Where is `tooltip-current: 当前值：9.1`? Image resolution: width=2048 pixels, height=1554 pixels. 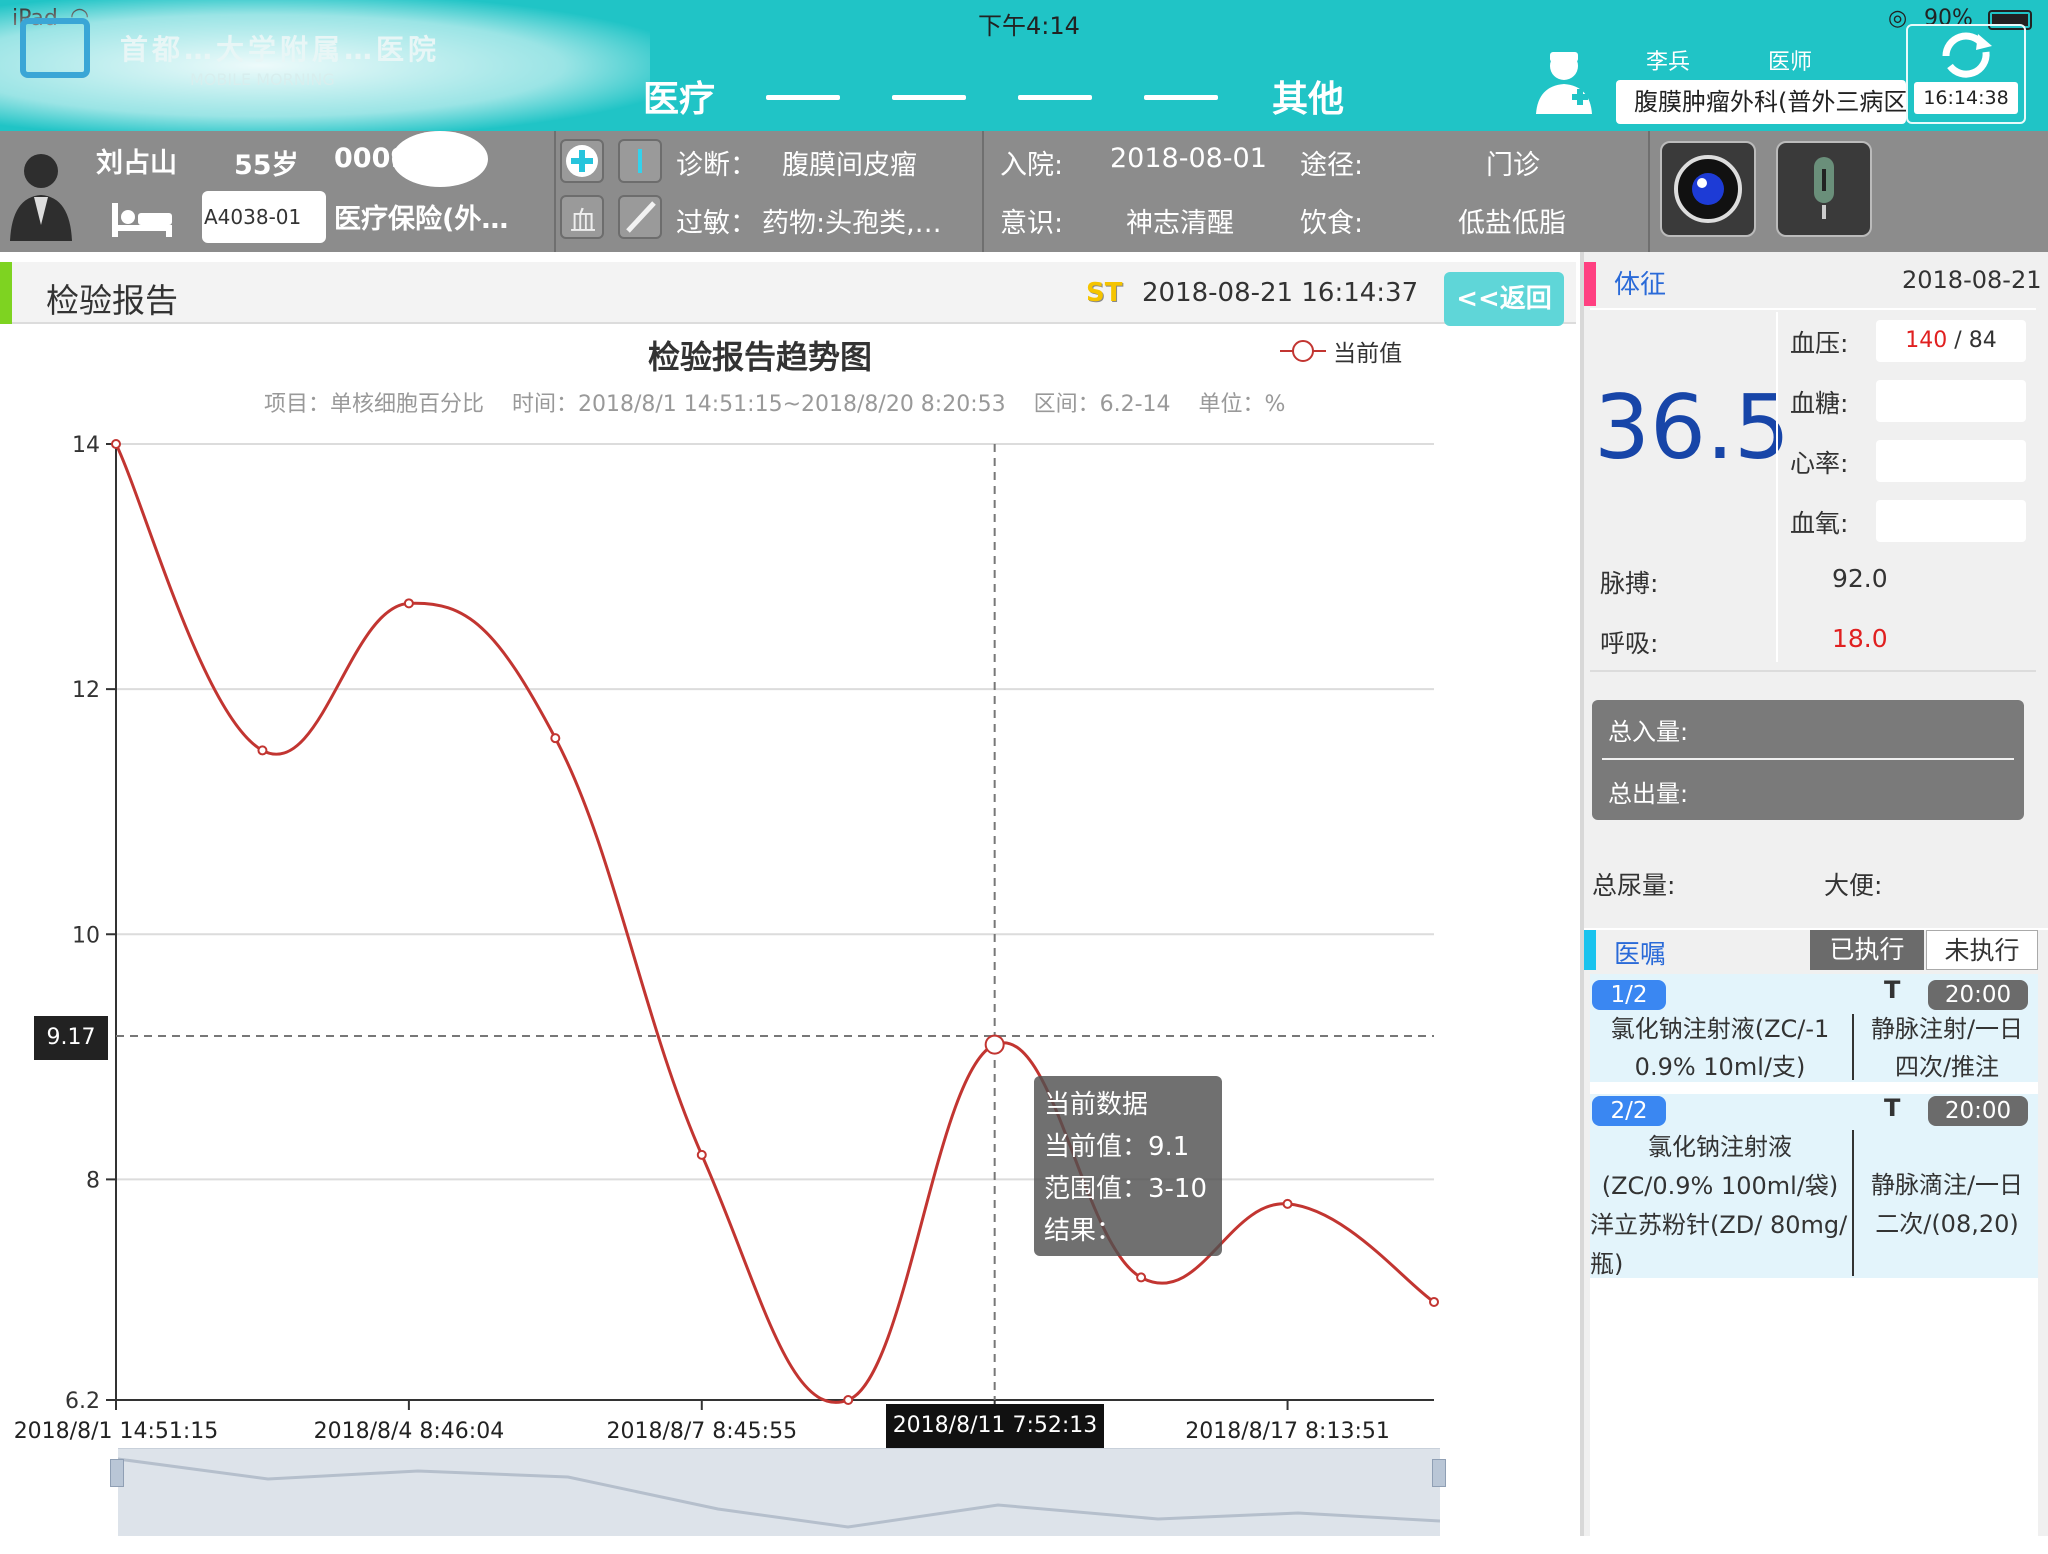 tooltip-current: 当前值：9.1 is located at coordinates (1117, 1147).